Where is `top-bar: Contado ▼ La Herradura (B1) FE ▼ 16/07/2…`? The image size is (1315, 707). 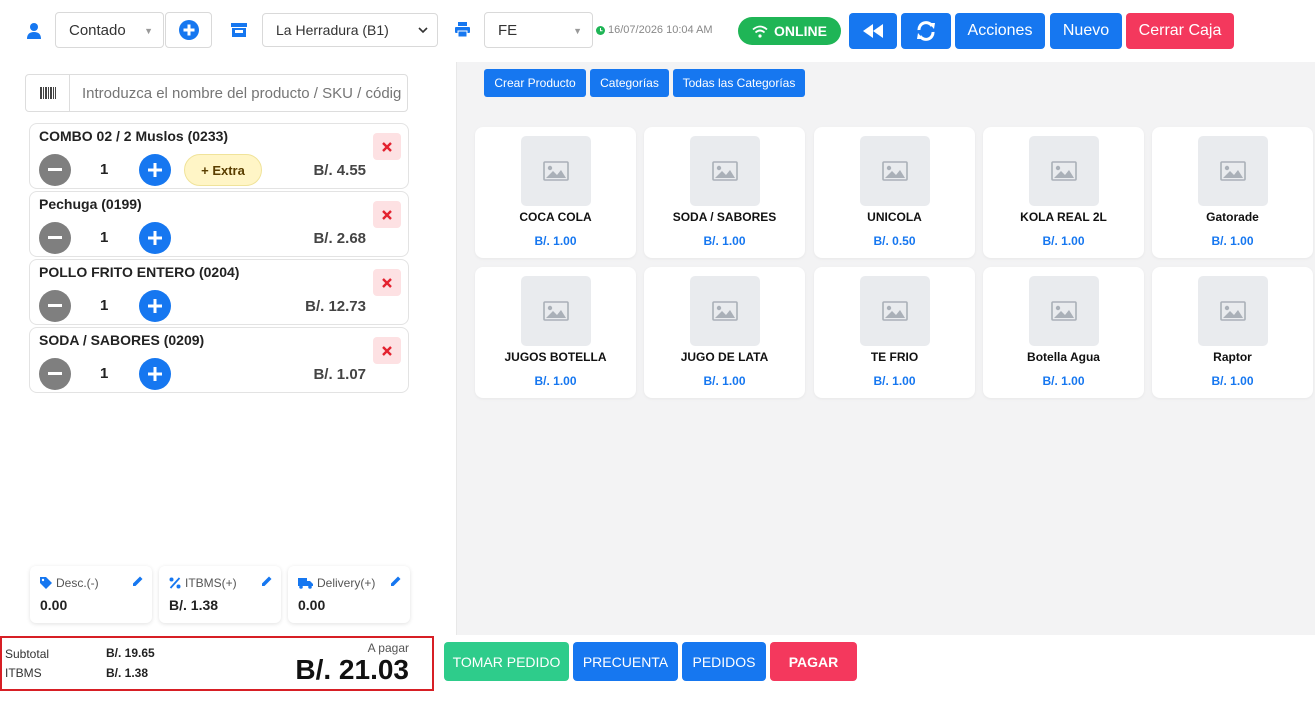 top-bar: Contado ▼ La Herradura (B1) FE ▼ 16/07/2… is located at coordinates (657, 31).